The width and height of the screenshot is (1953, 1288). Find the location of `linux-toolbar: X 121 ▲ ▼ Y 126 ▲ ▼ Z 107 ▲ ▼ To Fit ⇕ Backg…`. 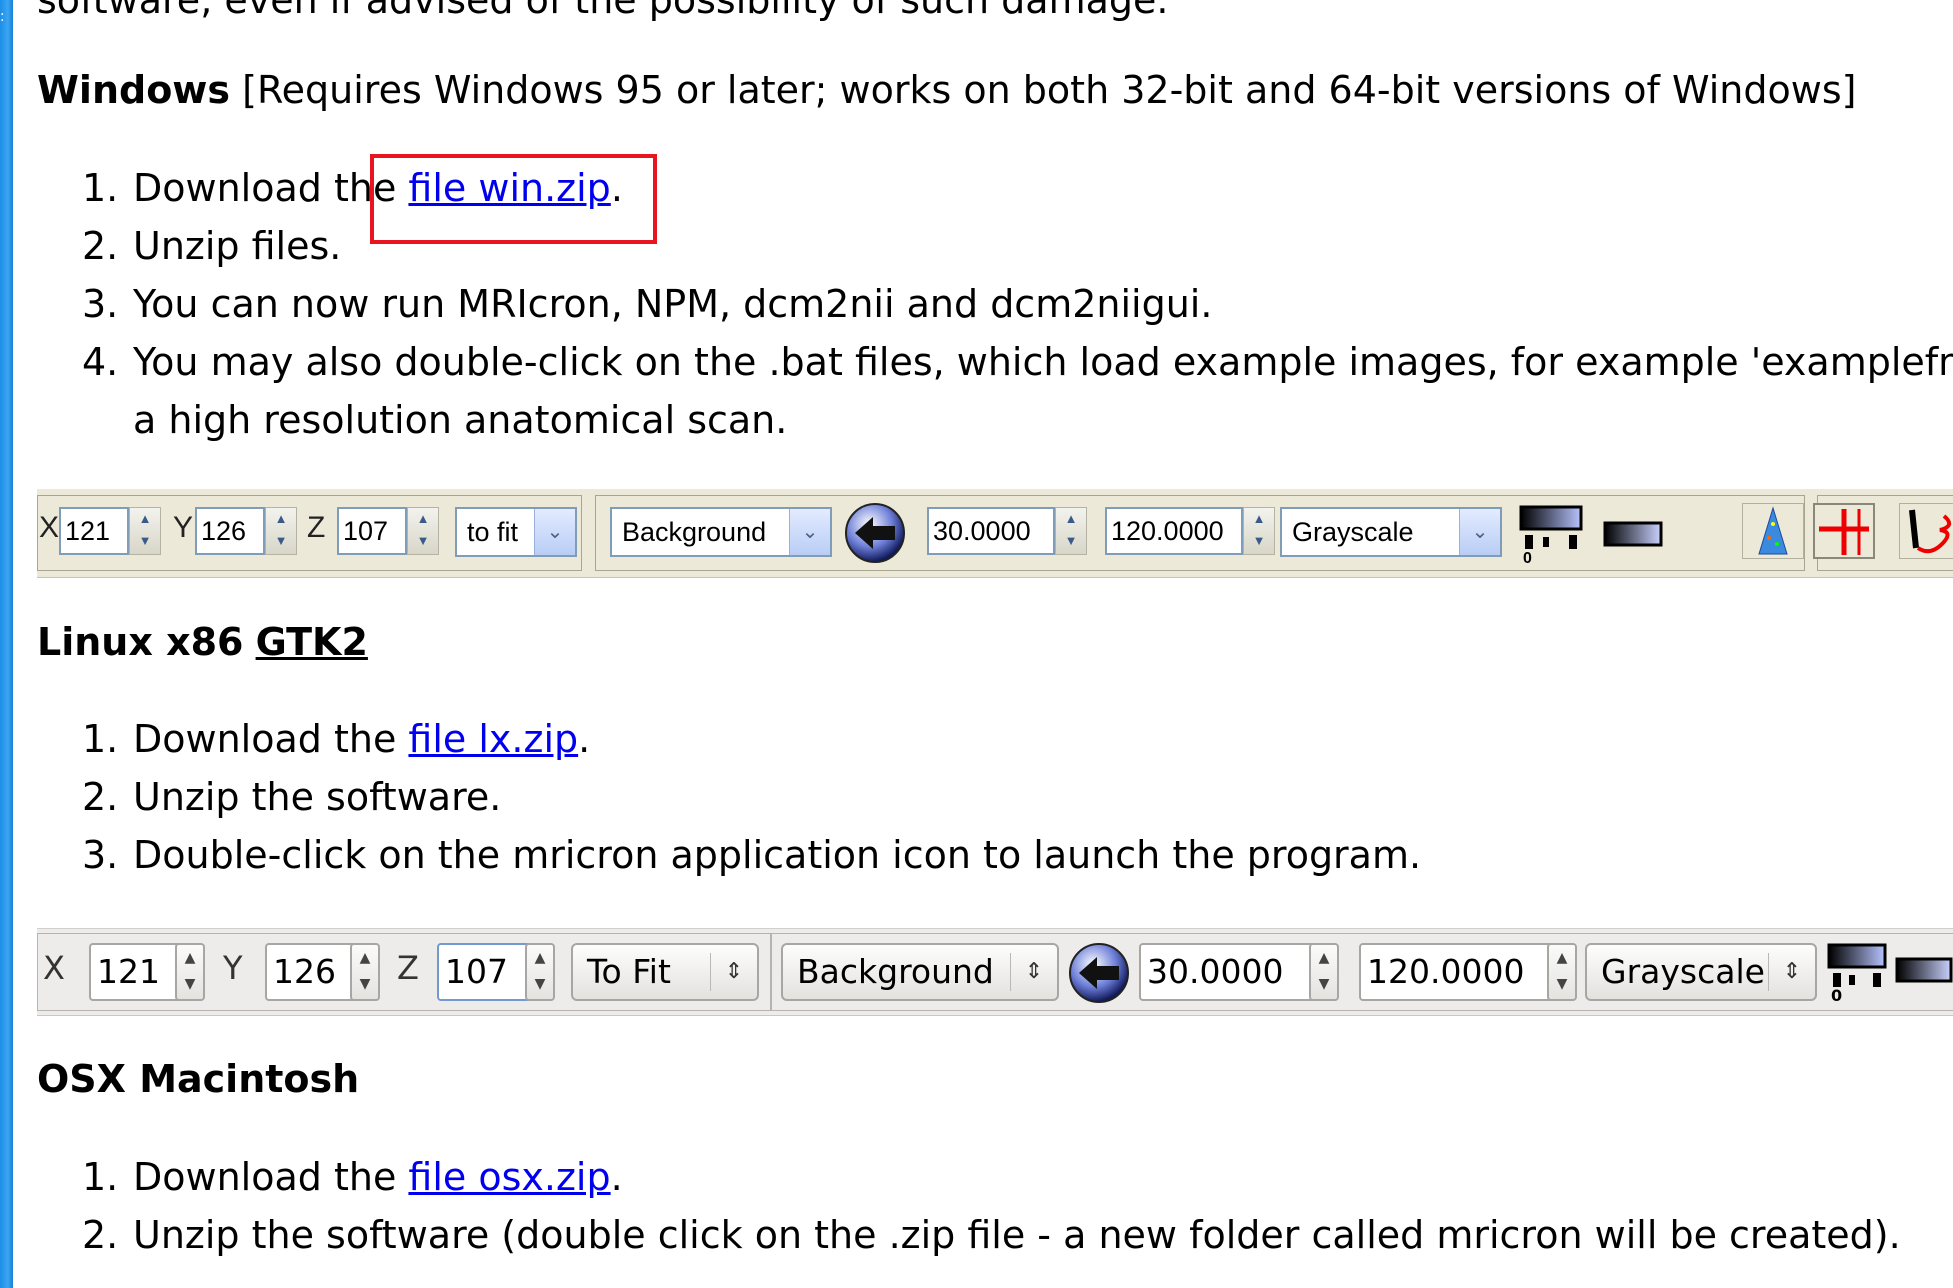

linux-toolbar: X 121 ▲ ▼ Y 126 ▲ ▼ Z 107 ▲ ▼ To Fit ⇕ Backg… is located at coordinates (995, 972).